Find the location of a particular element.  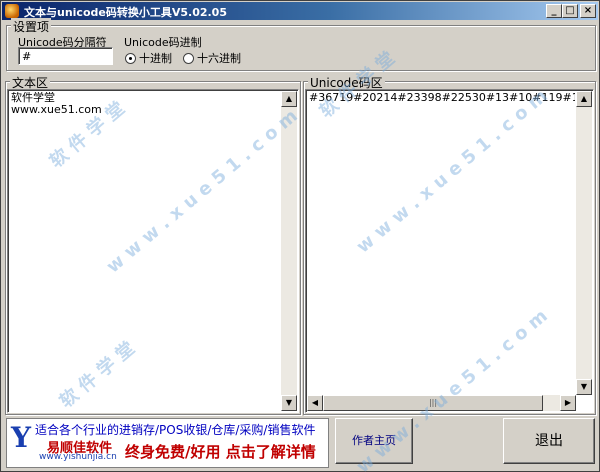

radio-hexadecimal: 十六进制 is located at coordinates (212, 58).